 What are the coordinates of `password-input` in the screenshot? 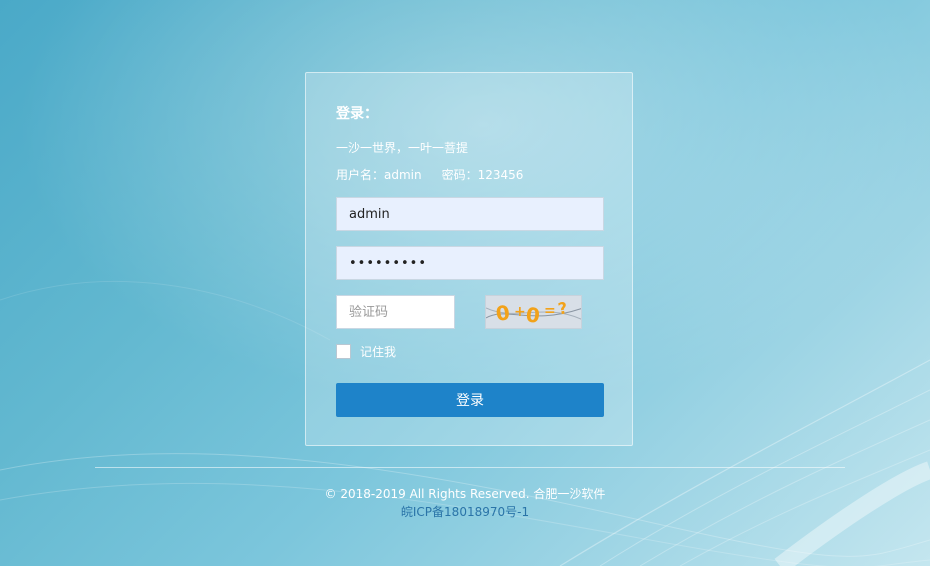 It's located at (470, 263).